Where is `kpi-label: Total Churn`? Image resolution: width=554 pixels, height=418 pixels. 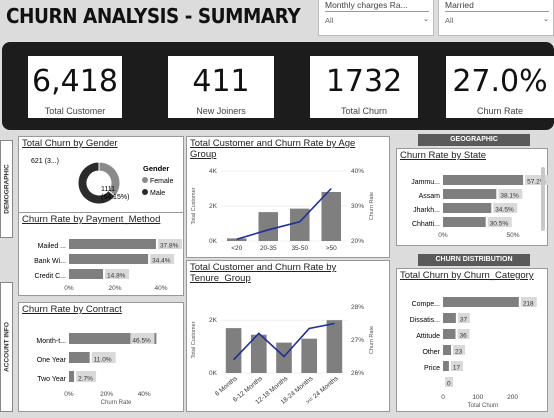
kpi-label: Total Churn is located at coordinates (364, 111).